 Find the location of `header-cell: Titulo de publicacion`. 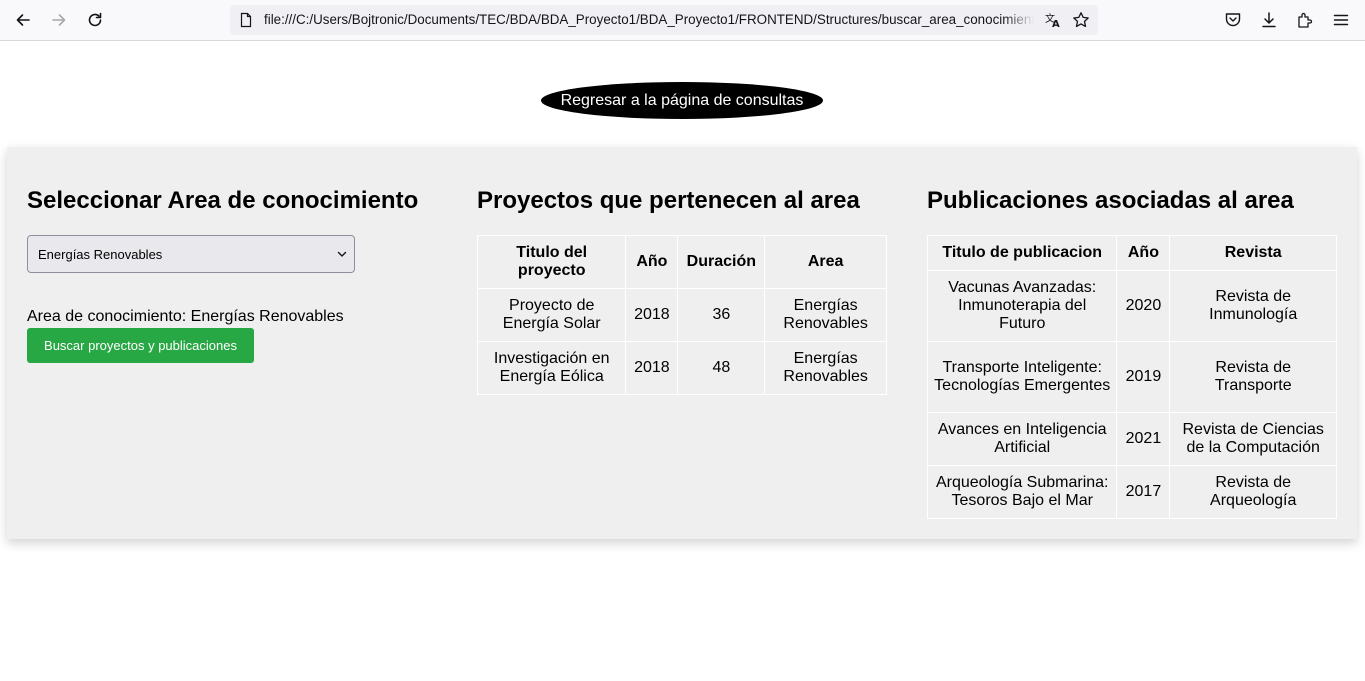

header-cell: Titulo de publicacion is located at coordinates (1022, 253).